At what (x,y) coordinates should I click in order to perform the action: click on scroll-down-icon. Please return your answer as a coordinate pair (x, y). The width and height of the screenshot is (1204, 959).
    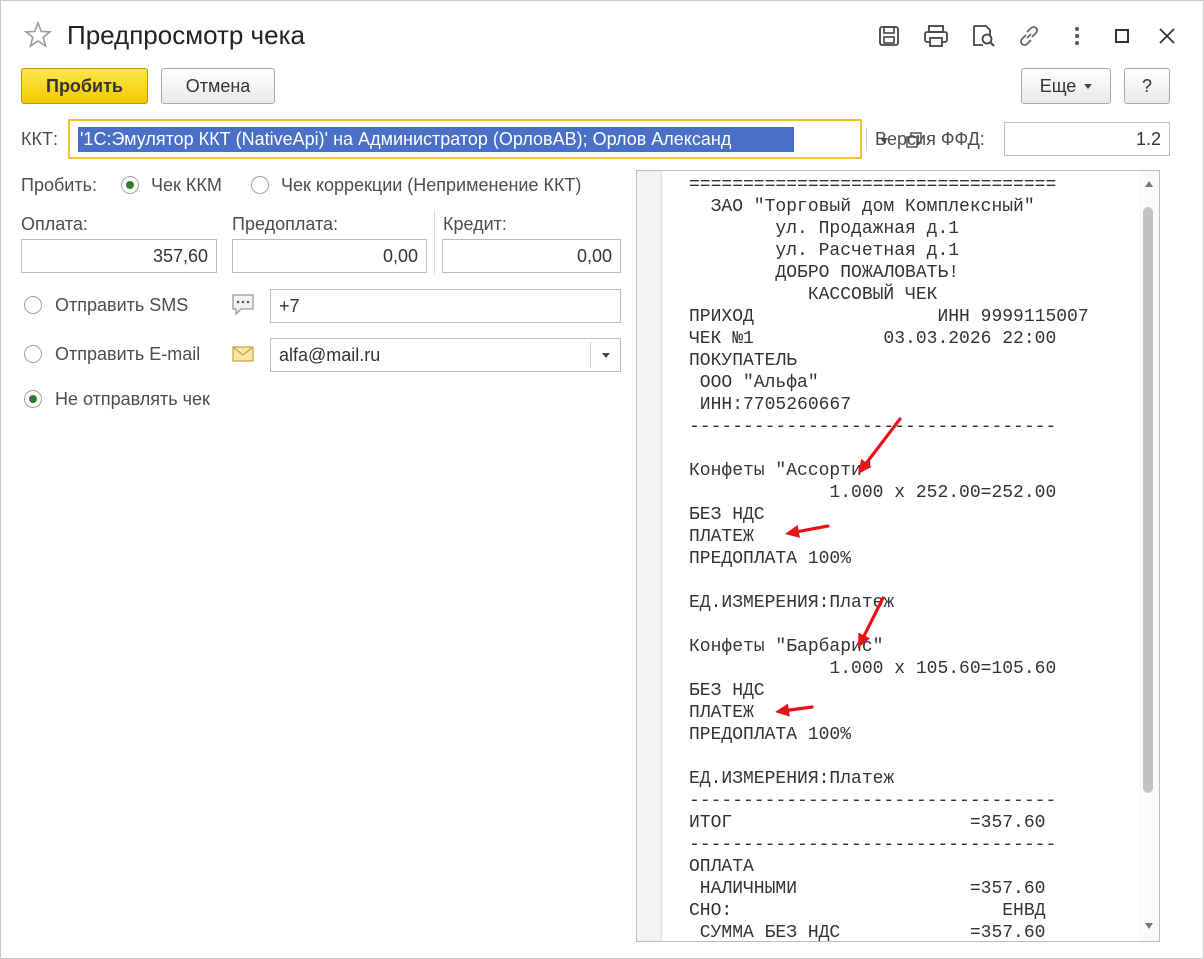
    Looking at the image, I should click on (1149, 926).